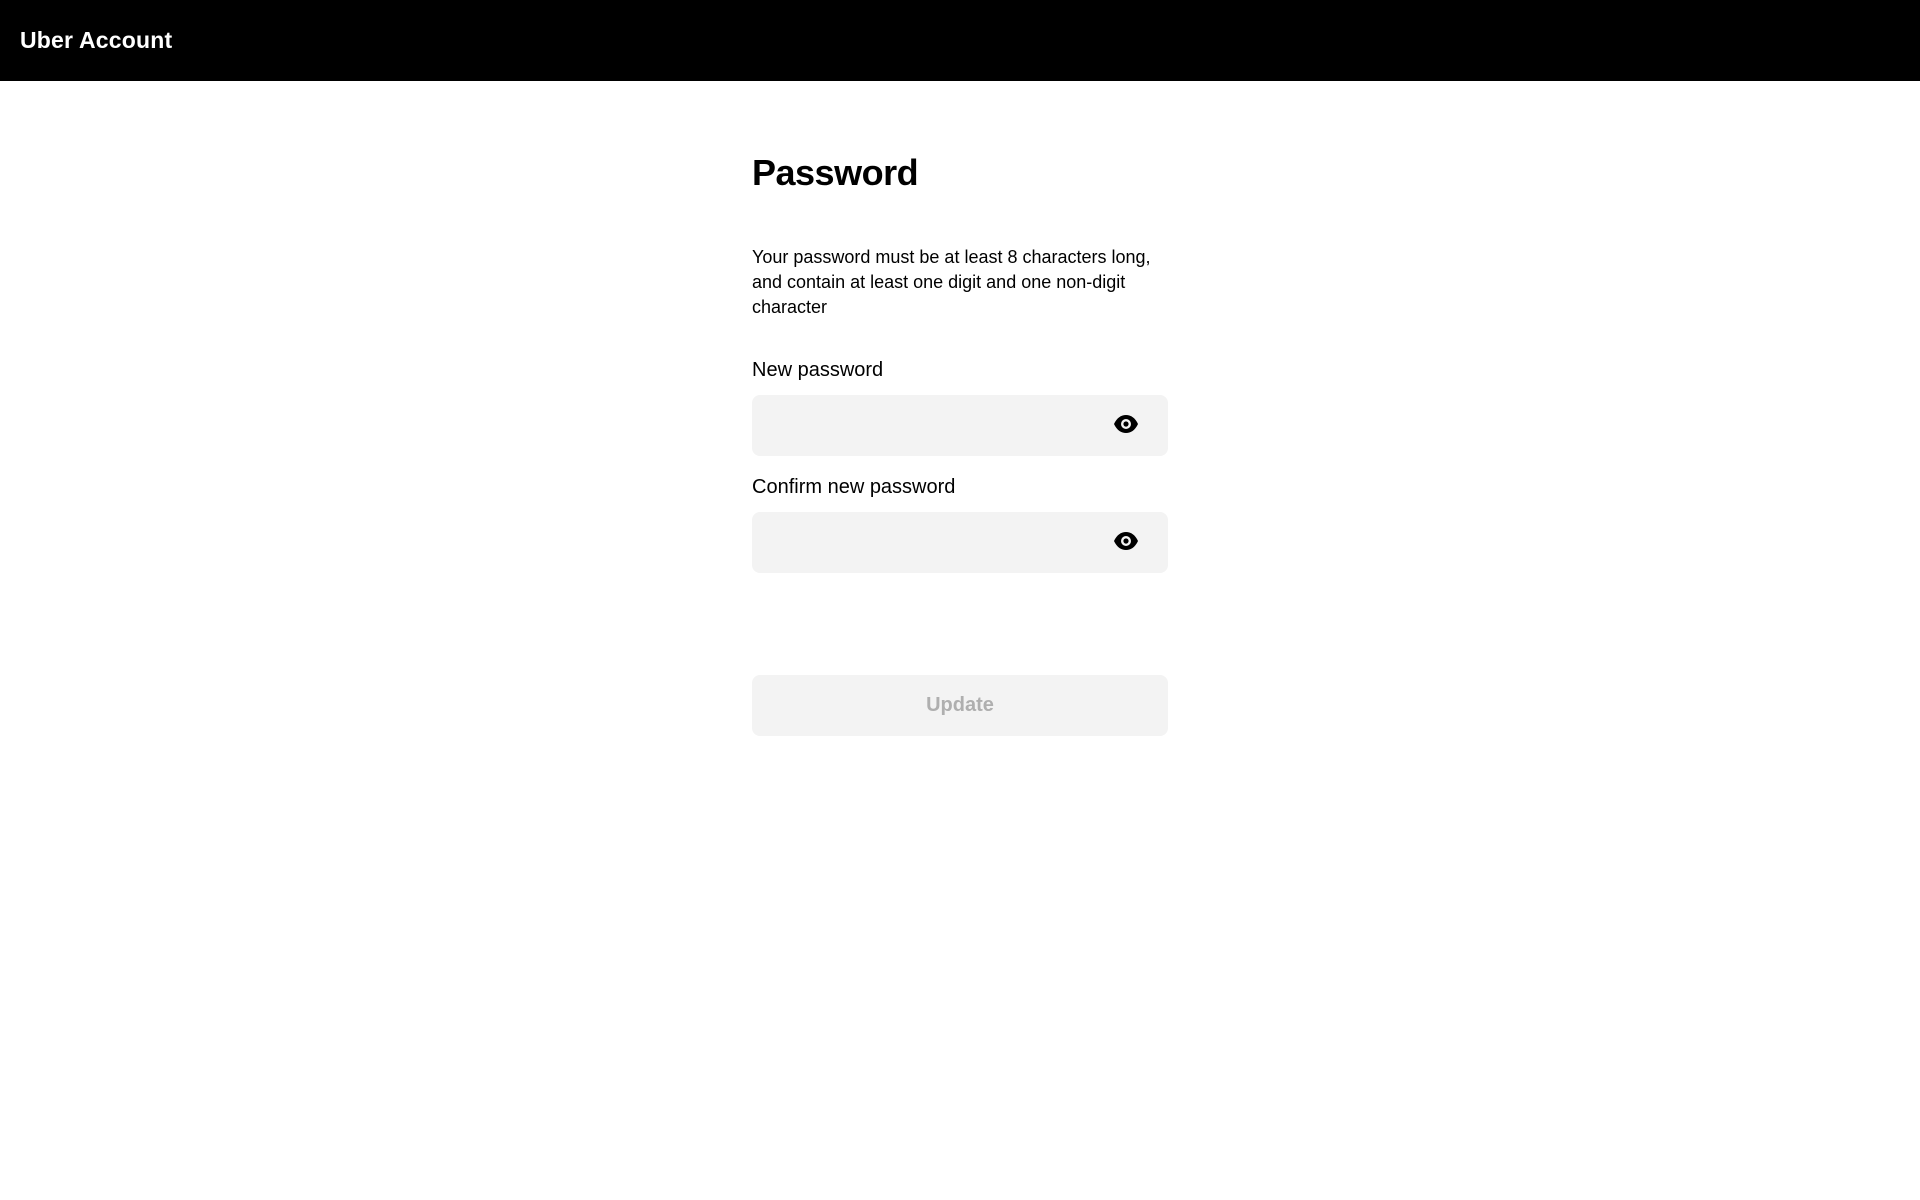  I want to click on top-navigation-bar: Uber Account, so click(960, 40).